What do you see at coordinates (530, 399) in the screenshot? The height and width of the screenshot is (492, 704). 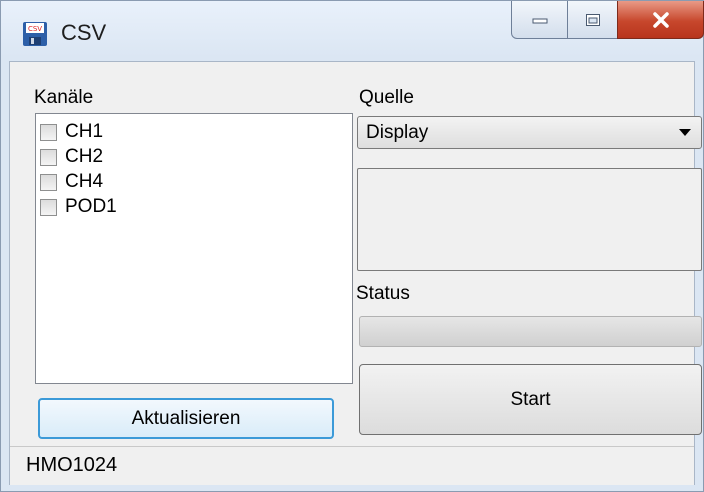 I see `start-button: Start` at bounding box center [530, 399].